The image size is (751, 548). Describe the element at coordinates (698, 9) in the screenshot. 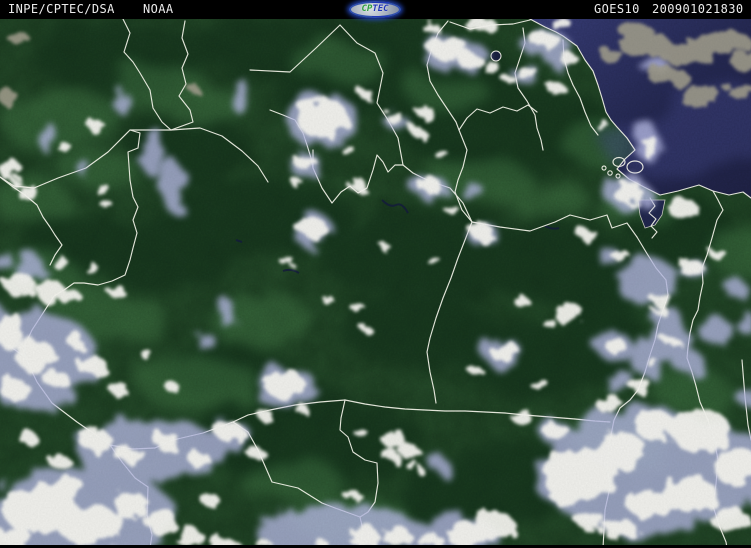

I see `timestamp-label: 200901021830` at that location.